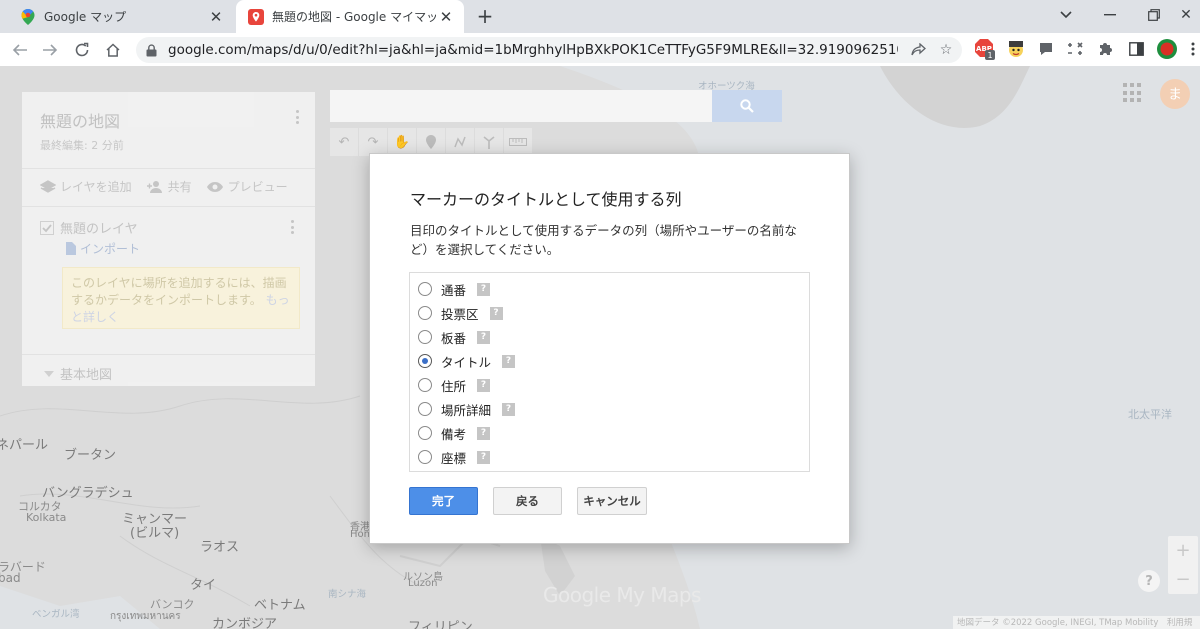 This screenshot has width=1200, height=629. What do you see at coordinates (1136, 49) in the screenshot?
I see `side-panel-icon` at bounding box center [1136, 49].